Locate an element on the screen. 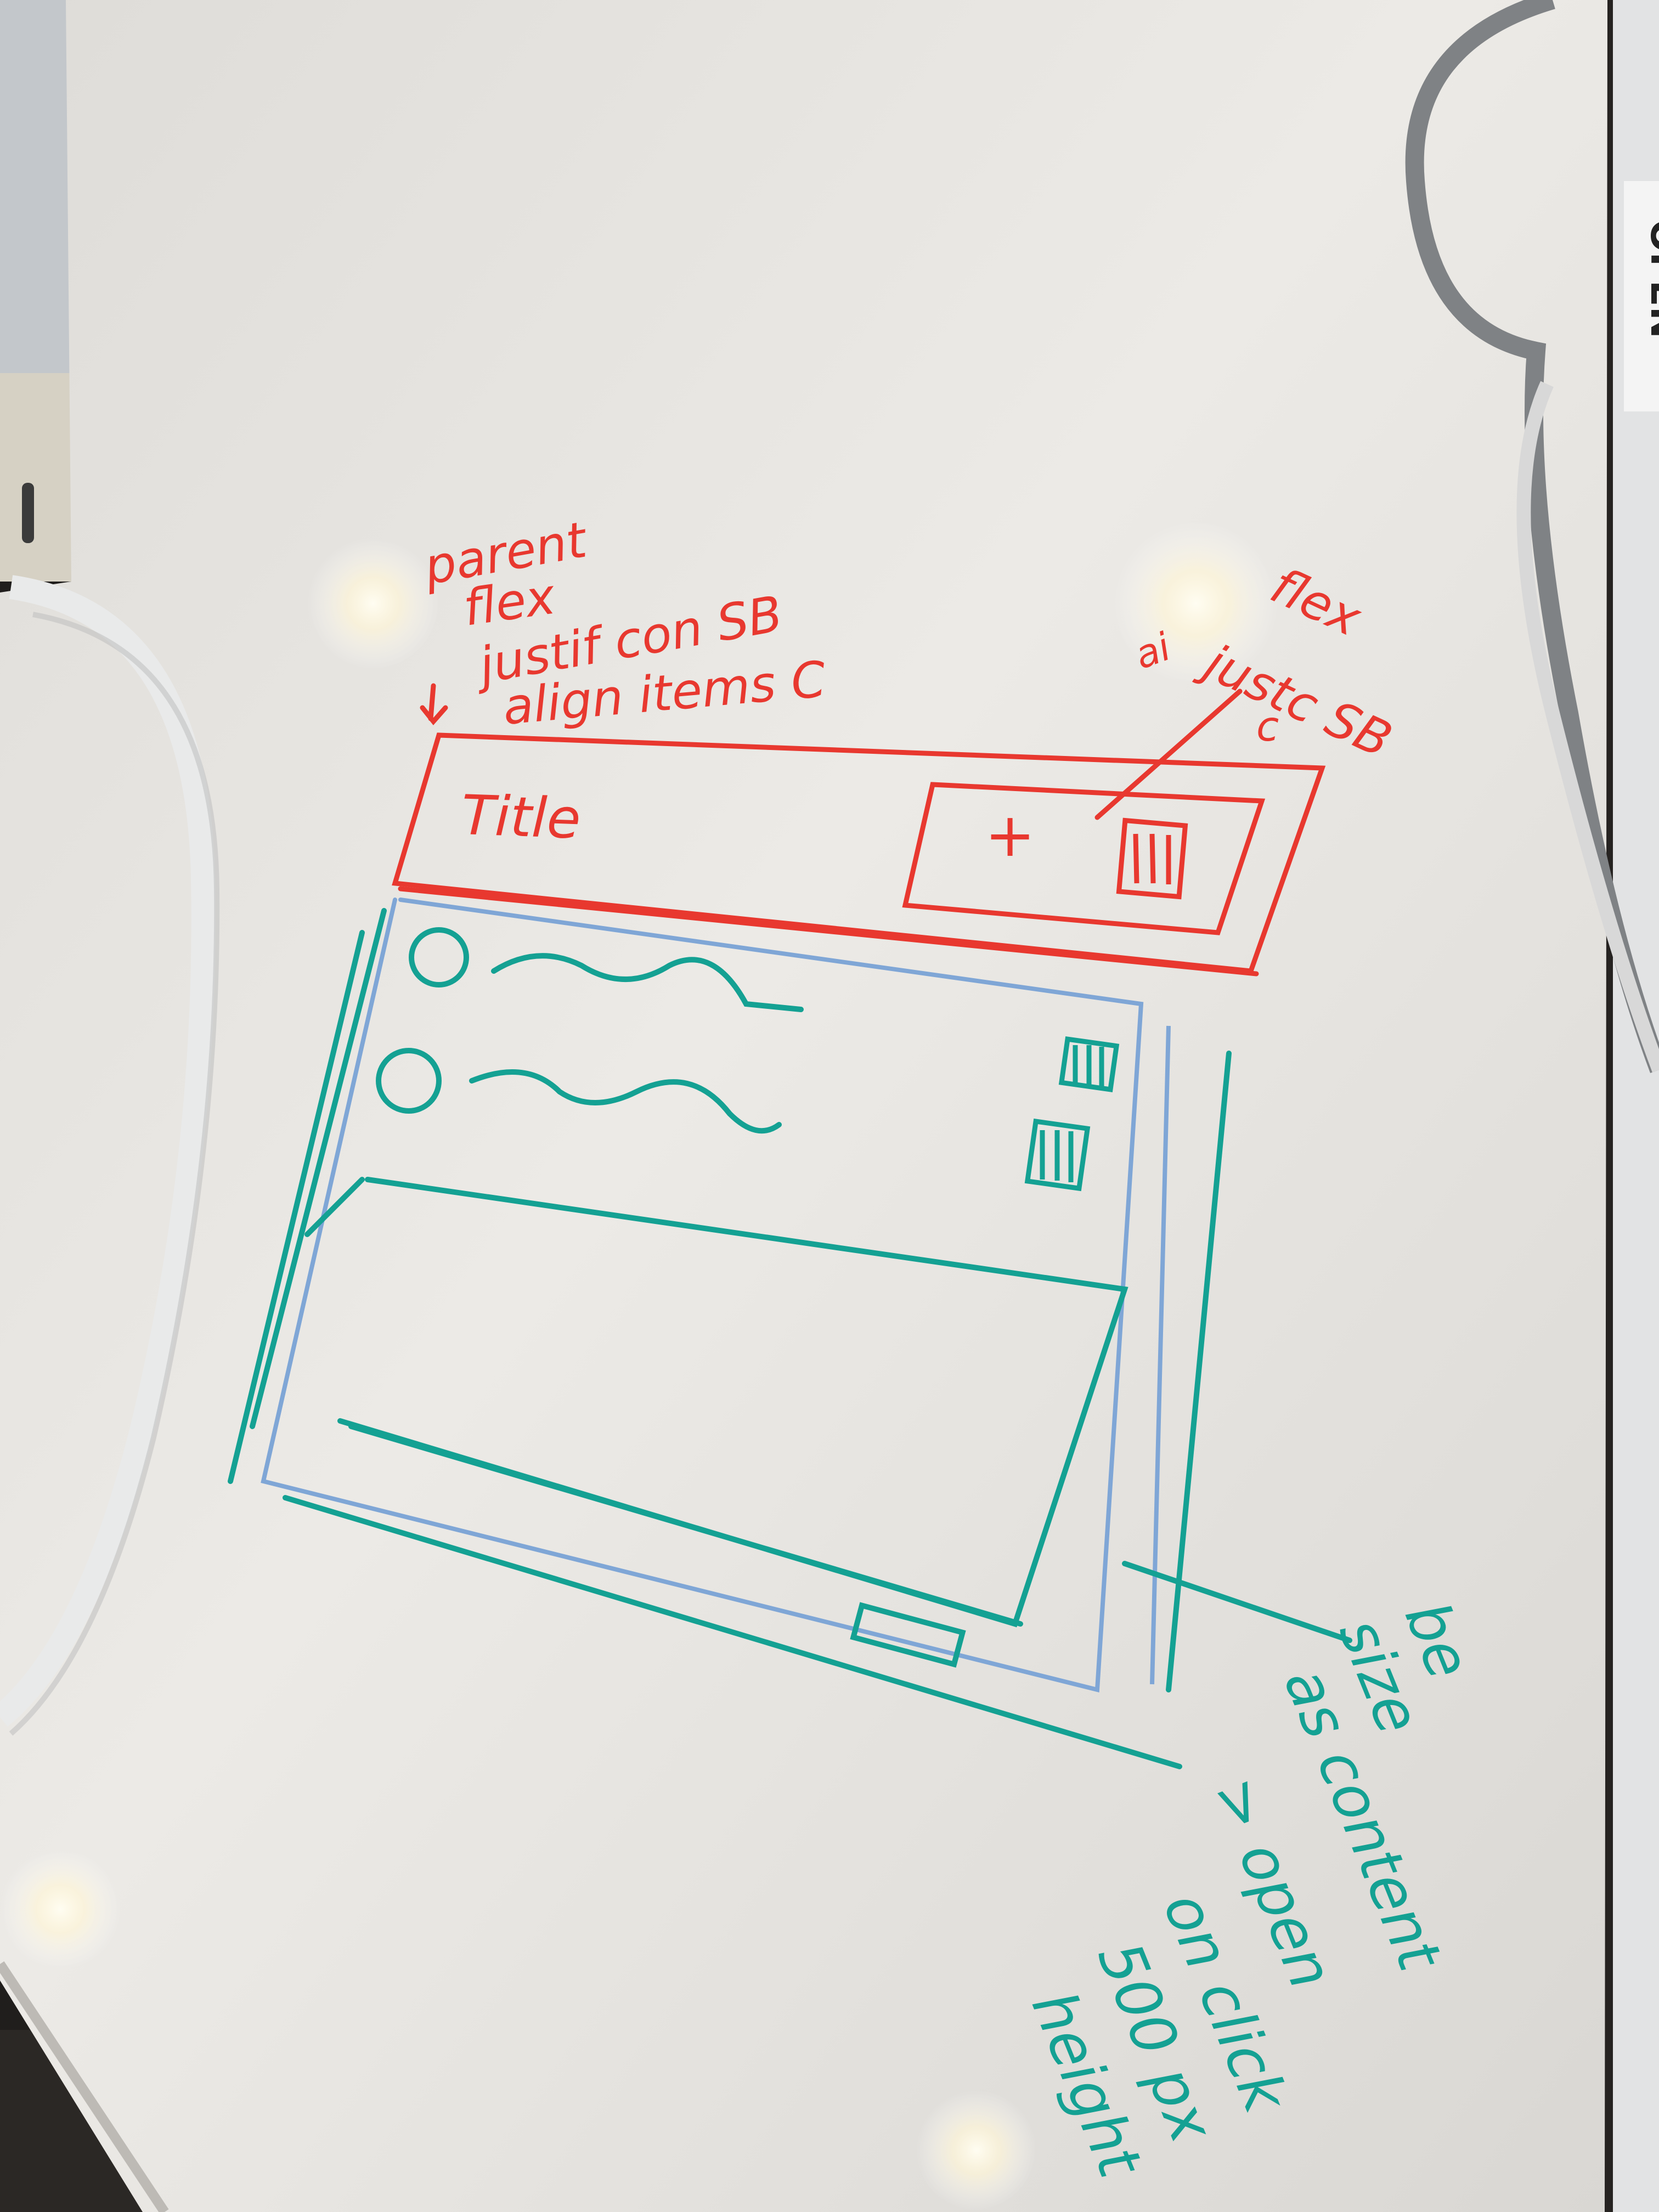 Image resolution: width=1659 pixels, height=2212 pixels. plus-icon: + is located at coordinates (1010, 835).